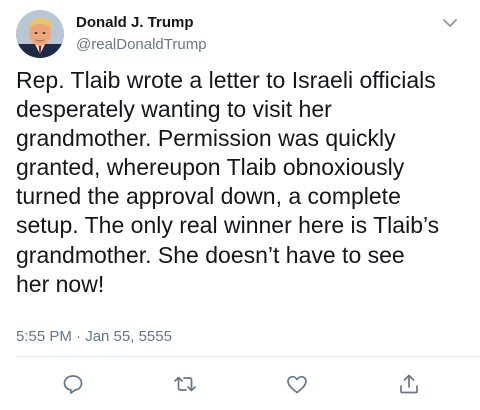  What do you see at coordinates (135, 22) in the screenshot?
I see `author-name: Donald J. Trump` at bounding box center [135, 22].